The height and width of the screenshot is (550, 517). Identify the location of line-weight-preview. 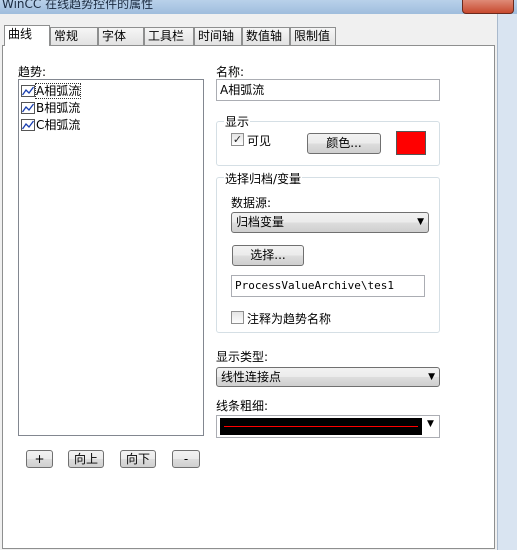
(321, 426).